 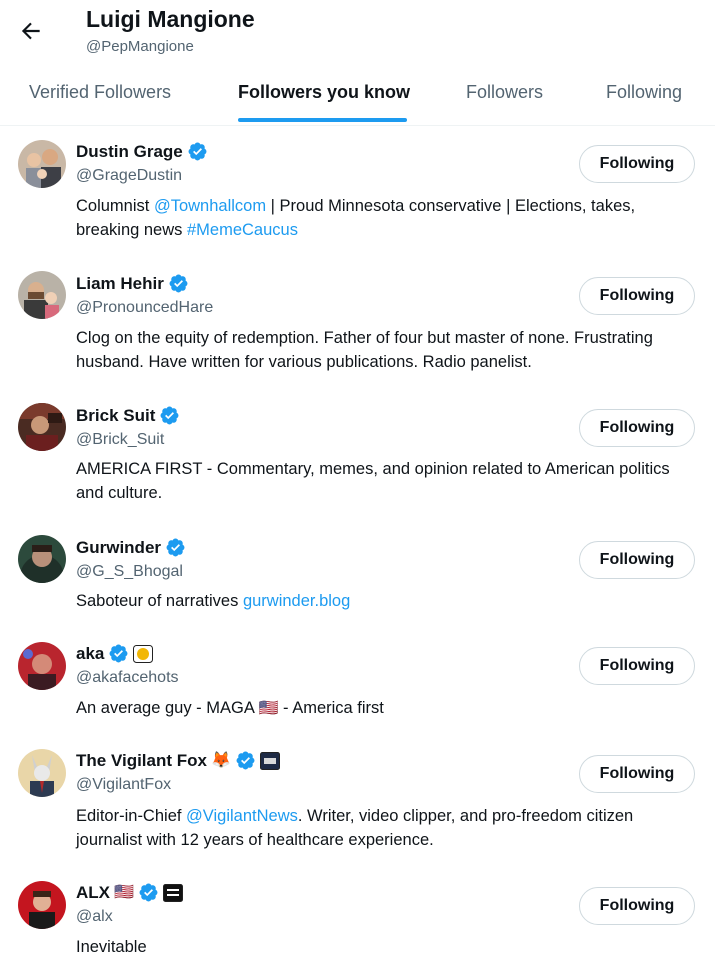 I want to click on page-handle: @PepMangione, so click(x=140, y=46).